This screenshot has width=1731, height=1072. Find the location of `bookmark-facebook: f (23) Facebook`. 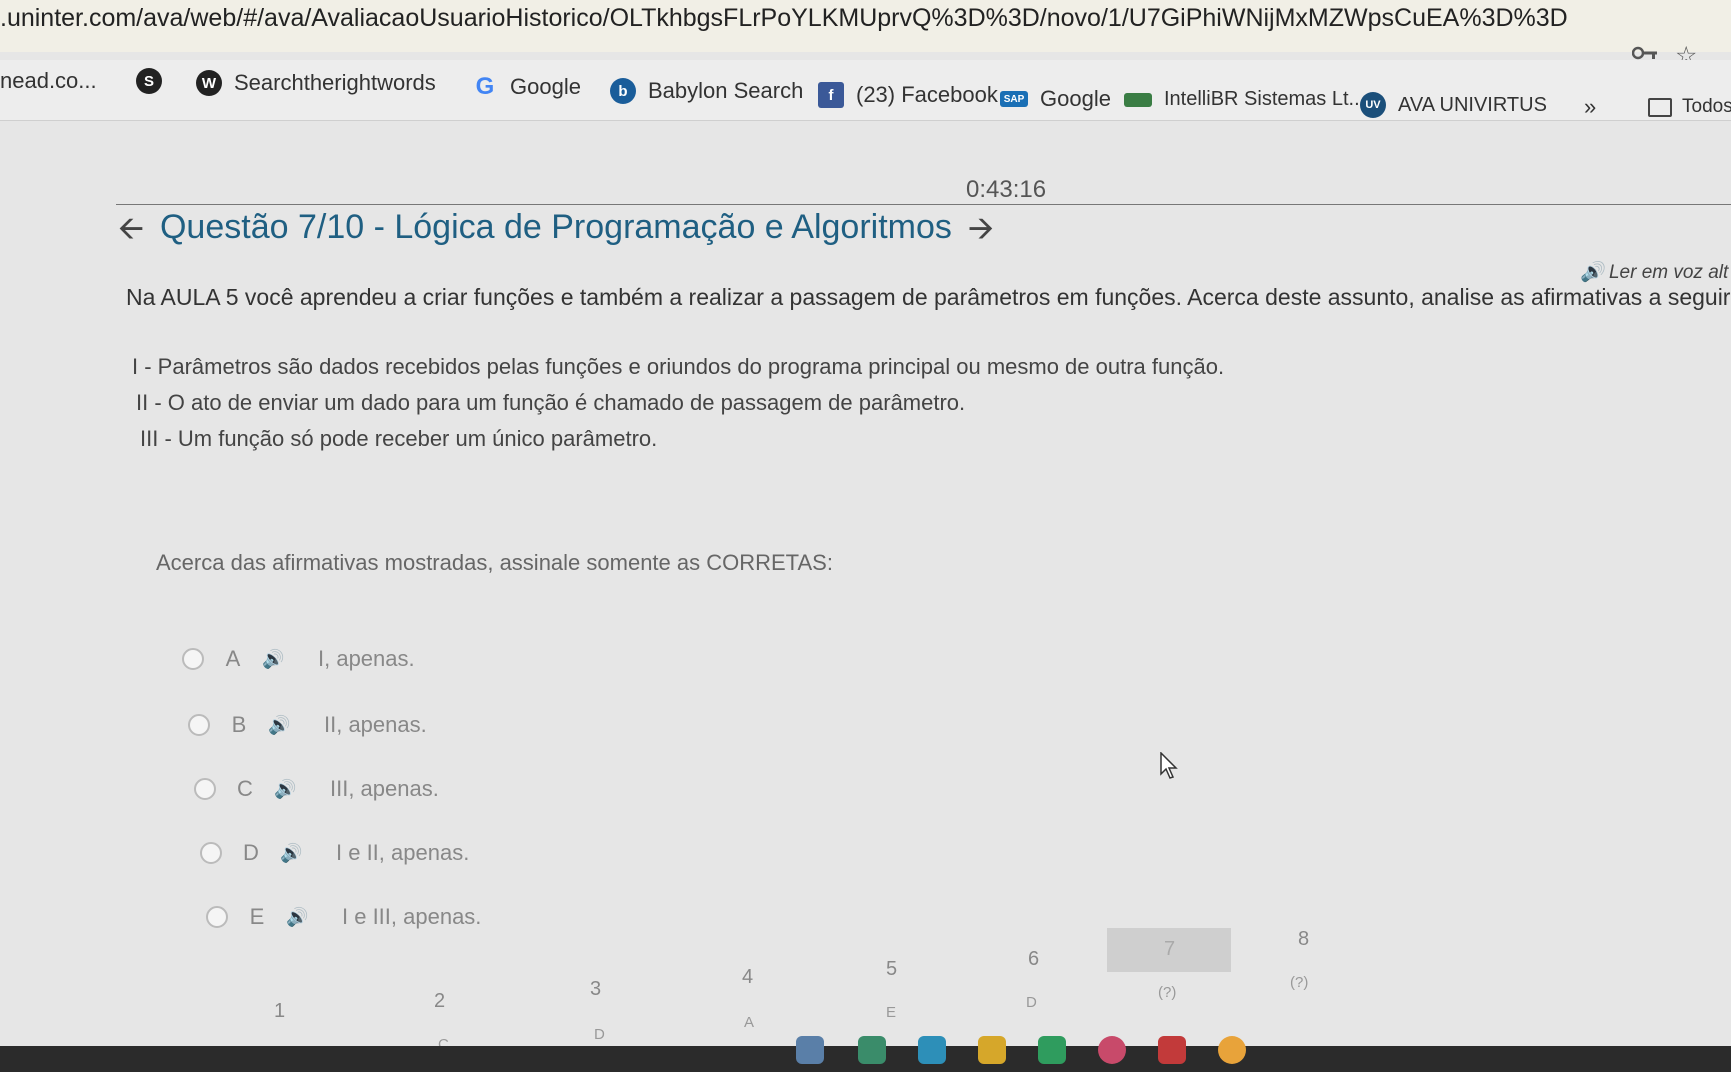

bookmark-facebook: f (23) Facebook is located at coordinates (908, 95).